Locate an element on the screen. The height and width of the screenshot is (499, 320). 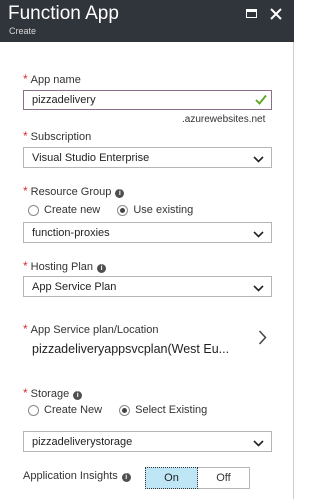
storage-dropdown: pizzadeliverystorage is located at coordinates (147, 441).